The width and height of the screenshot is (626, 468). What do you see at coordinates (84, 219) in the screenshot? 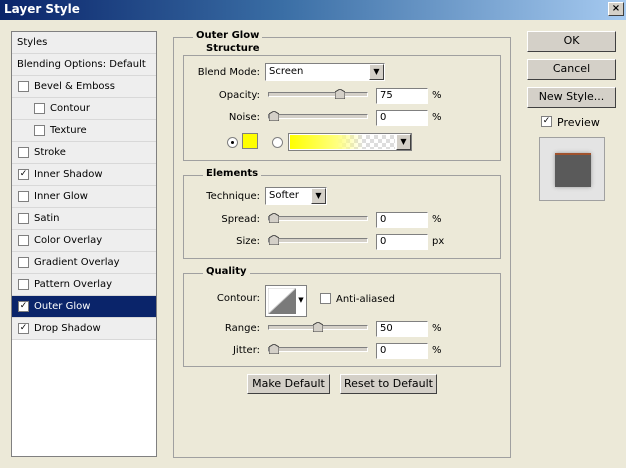
I see `style-list-item: Satin` at bounding box center [84, 219].